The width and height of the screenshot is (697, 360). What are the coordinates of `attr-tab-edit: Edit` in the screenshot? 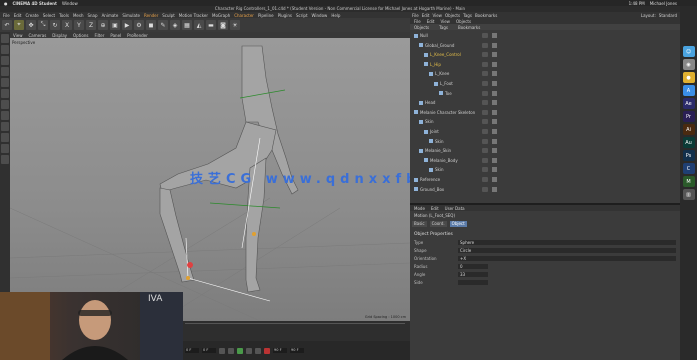 It's located at (435, 208).